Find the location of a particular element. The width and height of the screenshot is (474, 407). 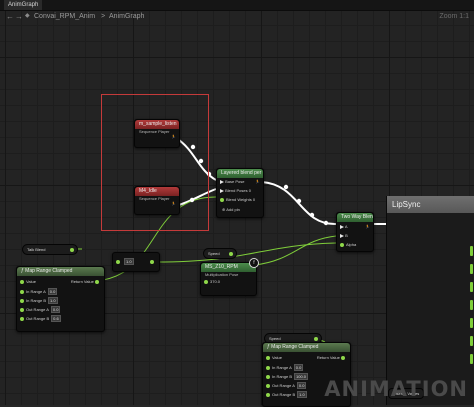

lipsync-node: LipSync is located at coordinates (430, 300).